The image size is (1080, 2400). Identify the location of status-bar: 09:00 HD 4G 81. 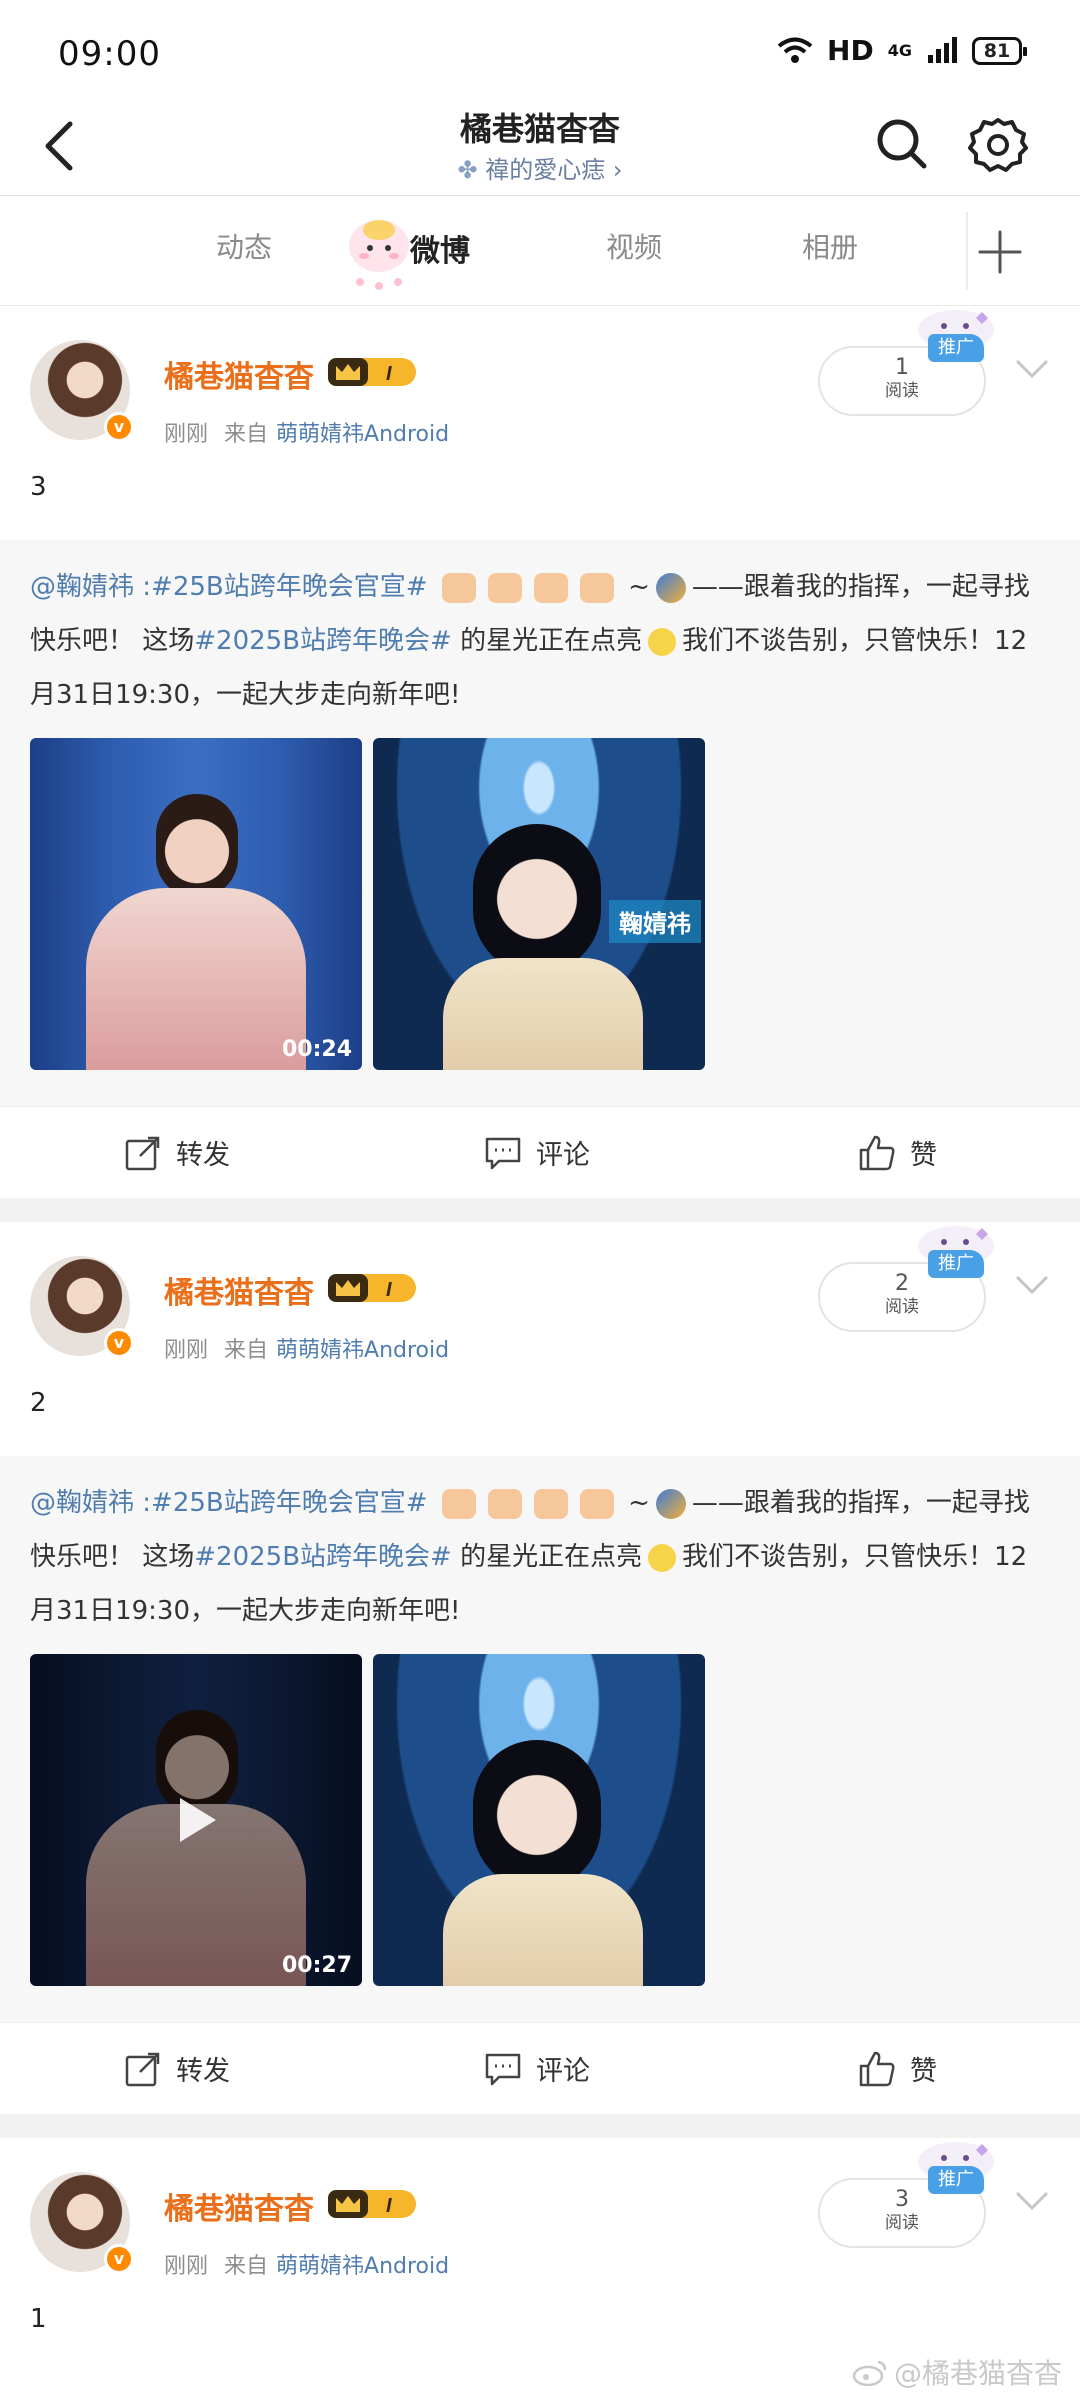
(540, 50).